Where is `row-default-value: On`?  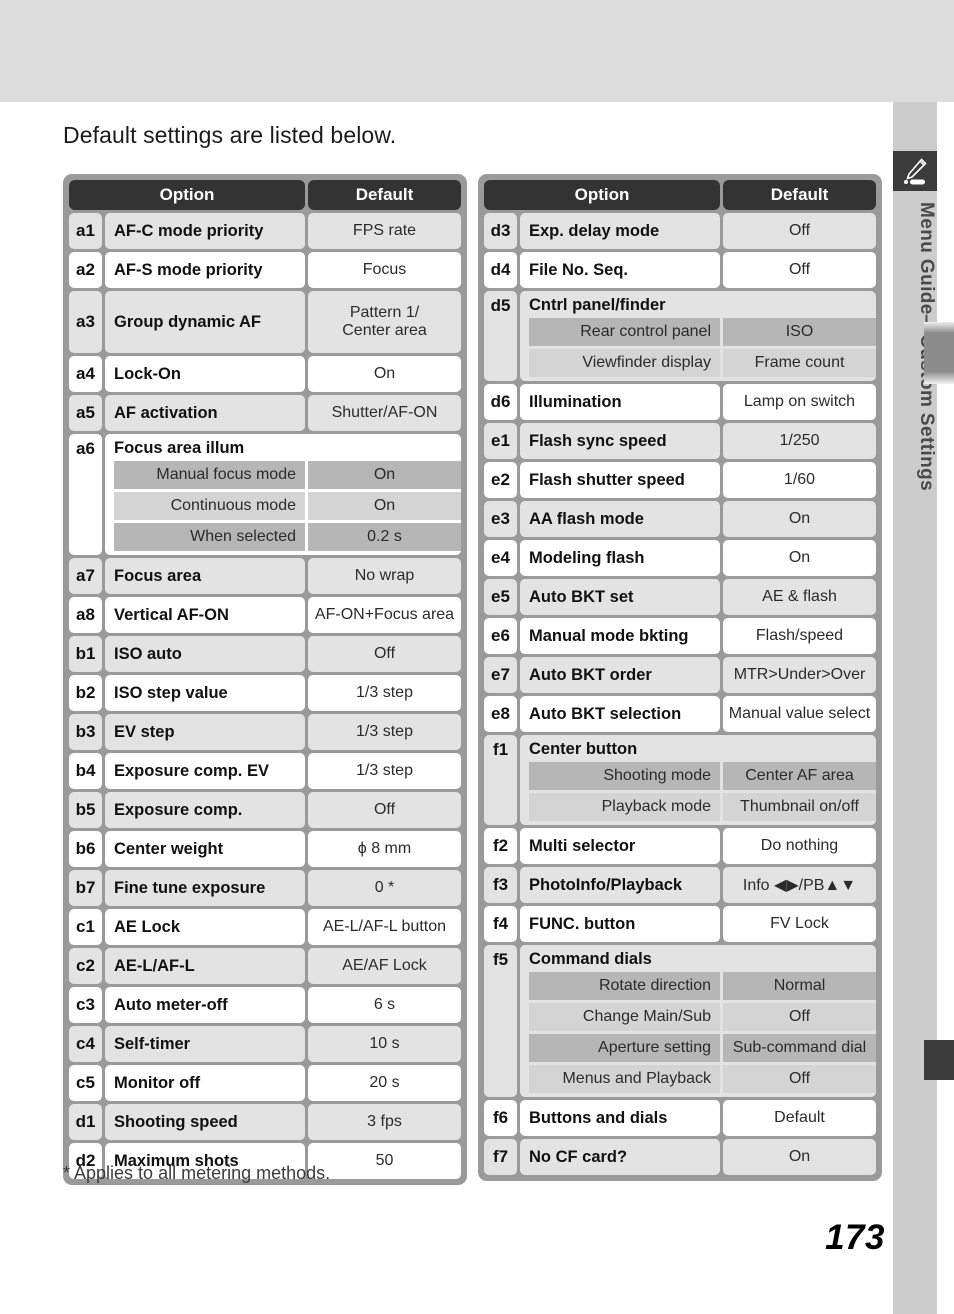 row-default-value: On is located at coordinates (384, 374).